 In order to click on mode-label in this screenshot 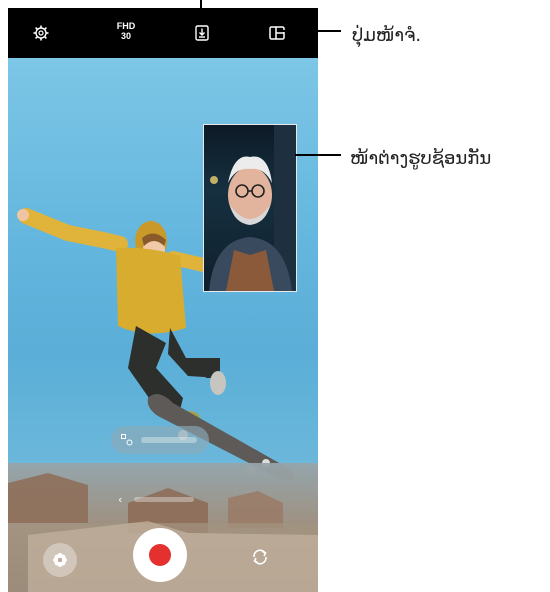, I will do `click(164, 499)`.